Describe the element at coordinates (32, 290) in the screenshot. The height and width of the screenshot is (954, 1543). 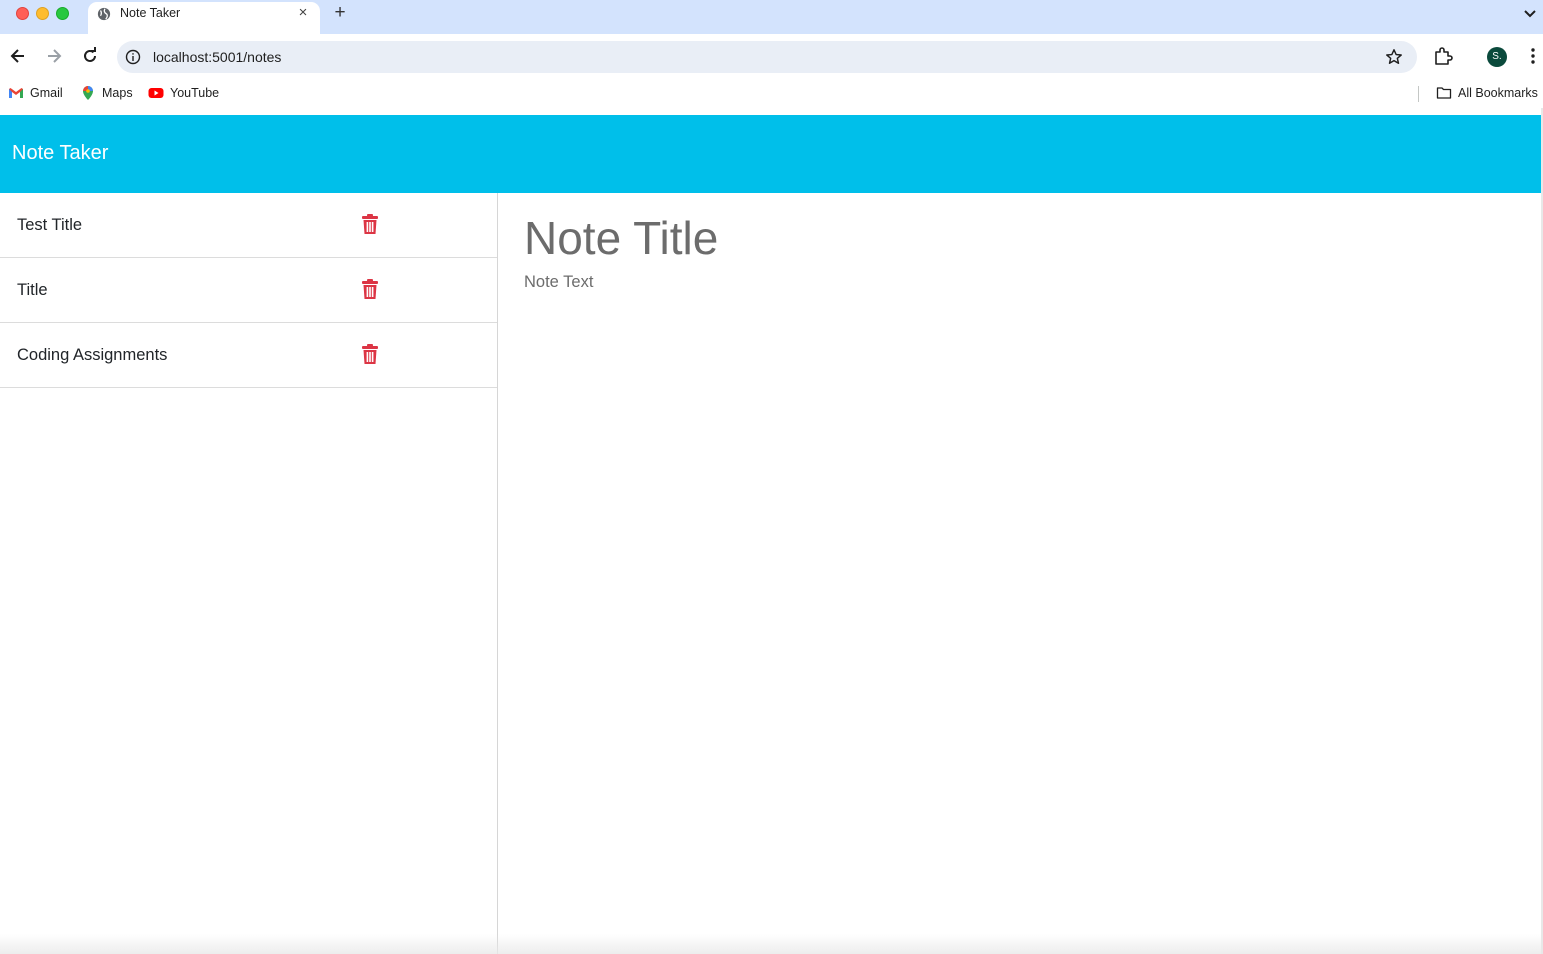
I see `note-item-title: Title` at that location.